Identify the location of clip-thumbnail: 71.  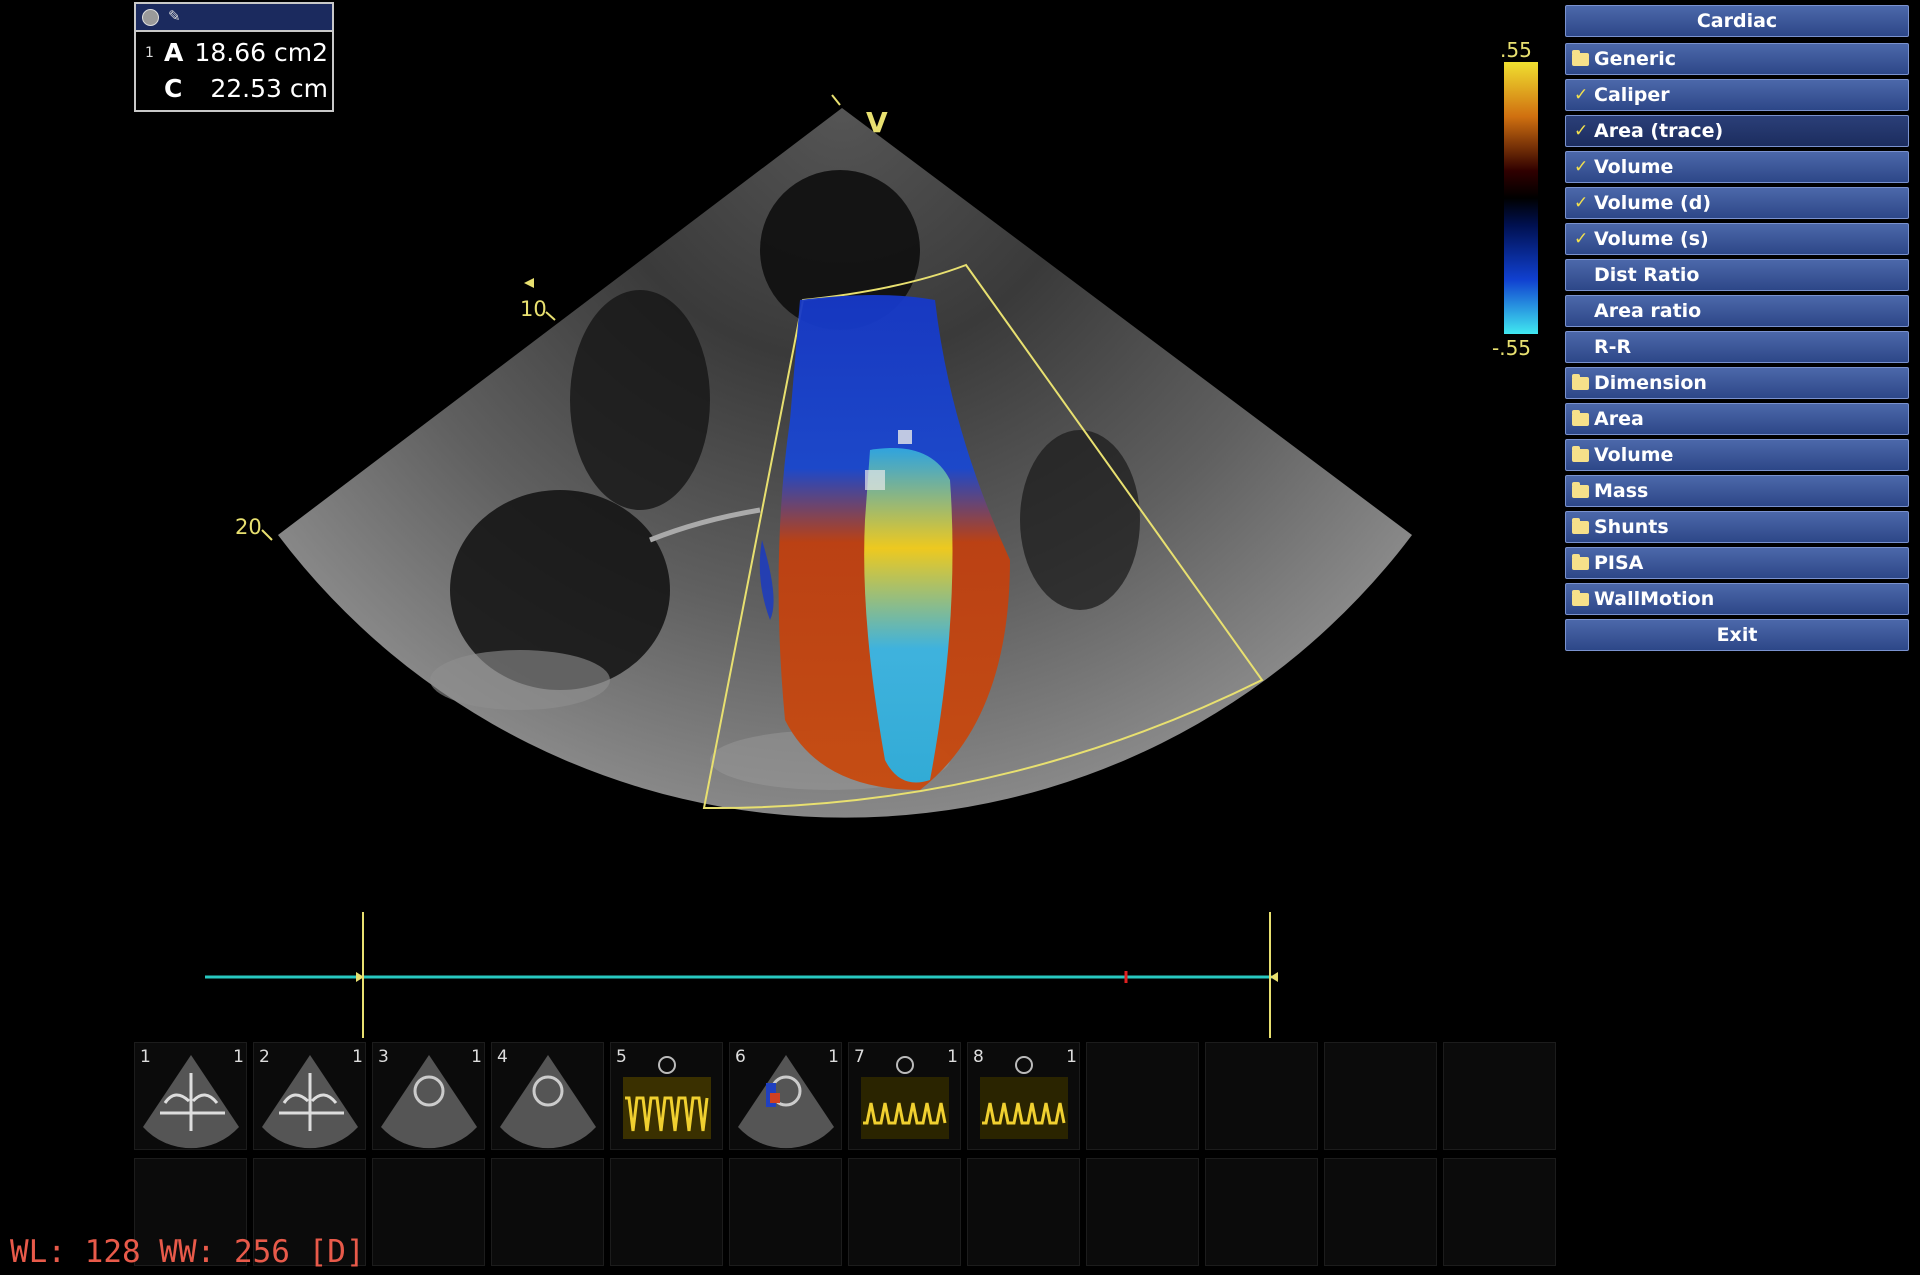
(904, 1096).